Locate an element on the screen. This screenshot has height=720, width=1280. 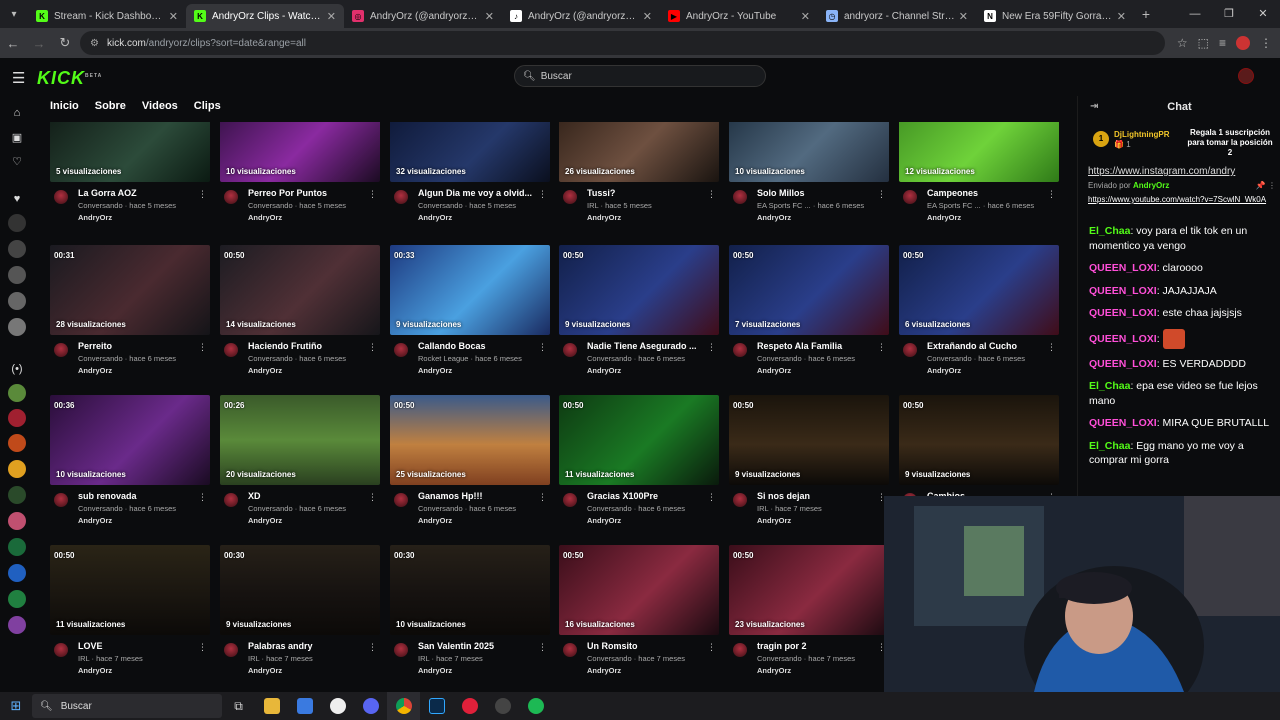
clip-title: Si nos dejan is located at coordinates (816, 496).